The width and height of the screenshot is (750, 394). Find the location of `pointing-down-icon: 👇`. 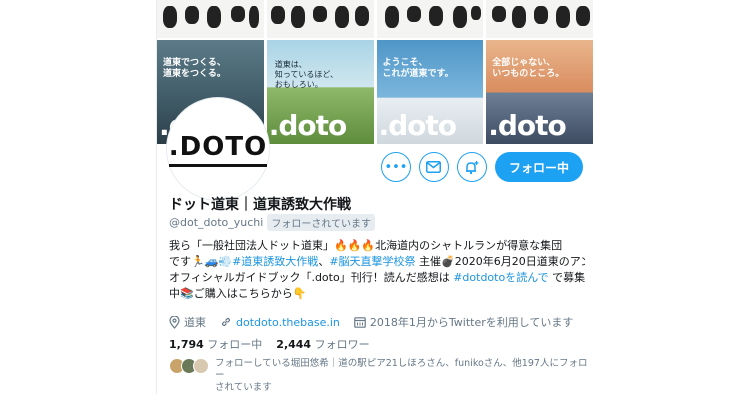

pointing-down-icon: 👇 is located at coordinates (299, 293).